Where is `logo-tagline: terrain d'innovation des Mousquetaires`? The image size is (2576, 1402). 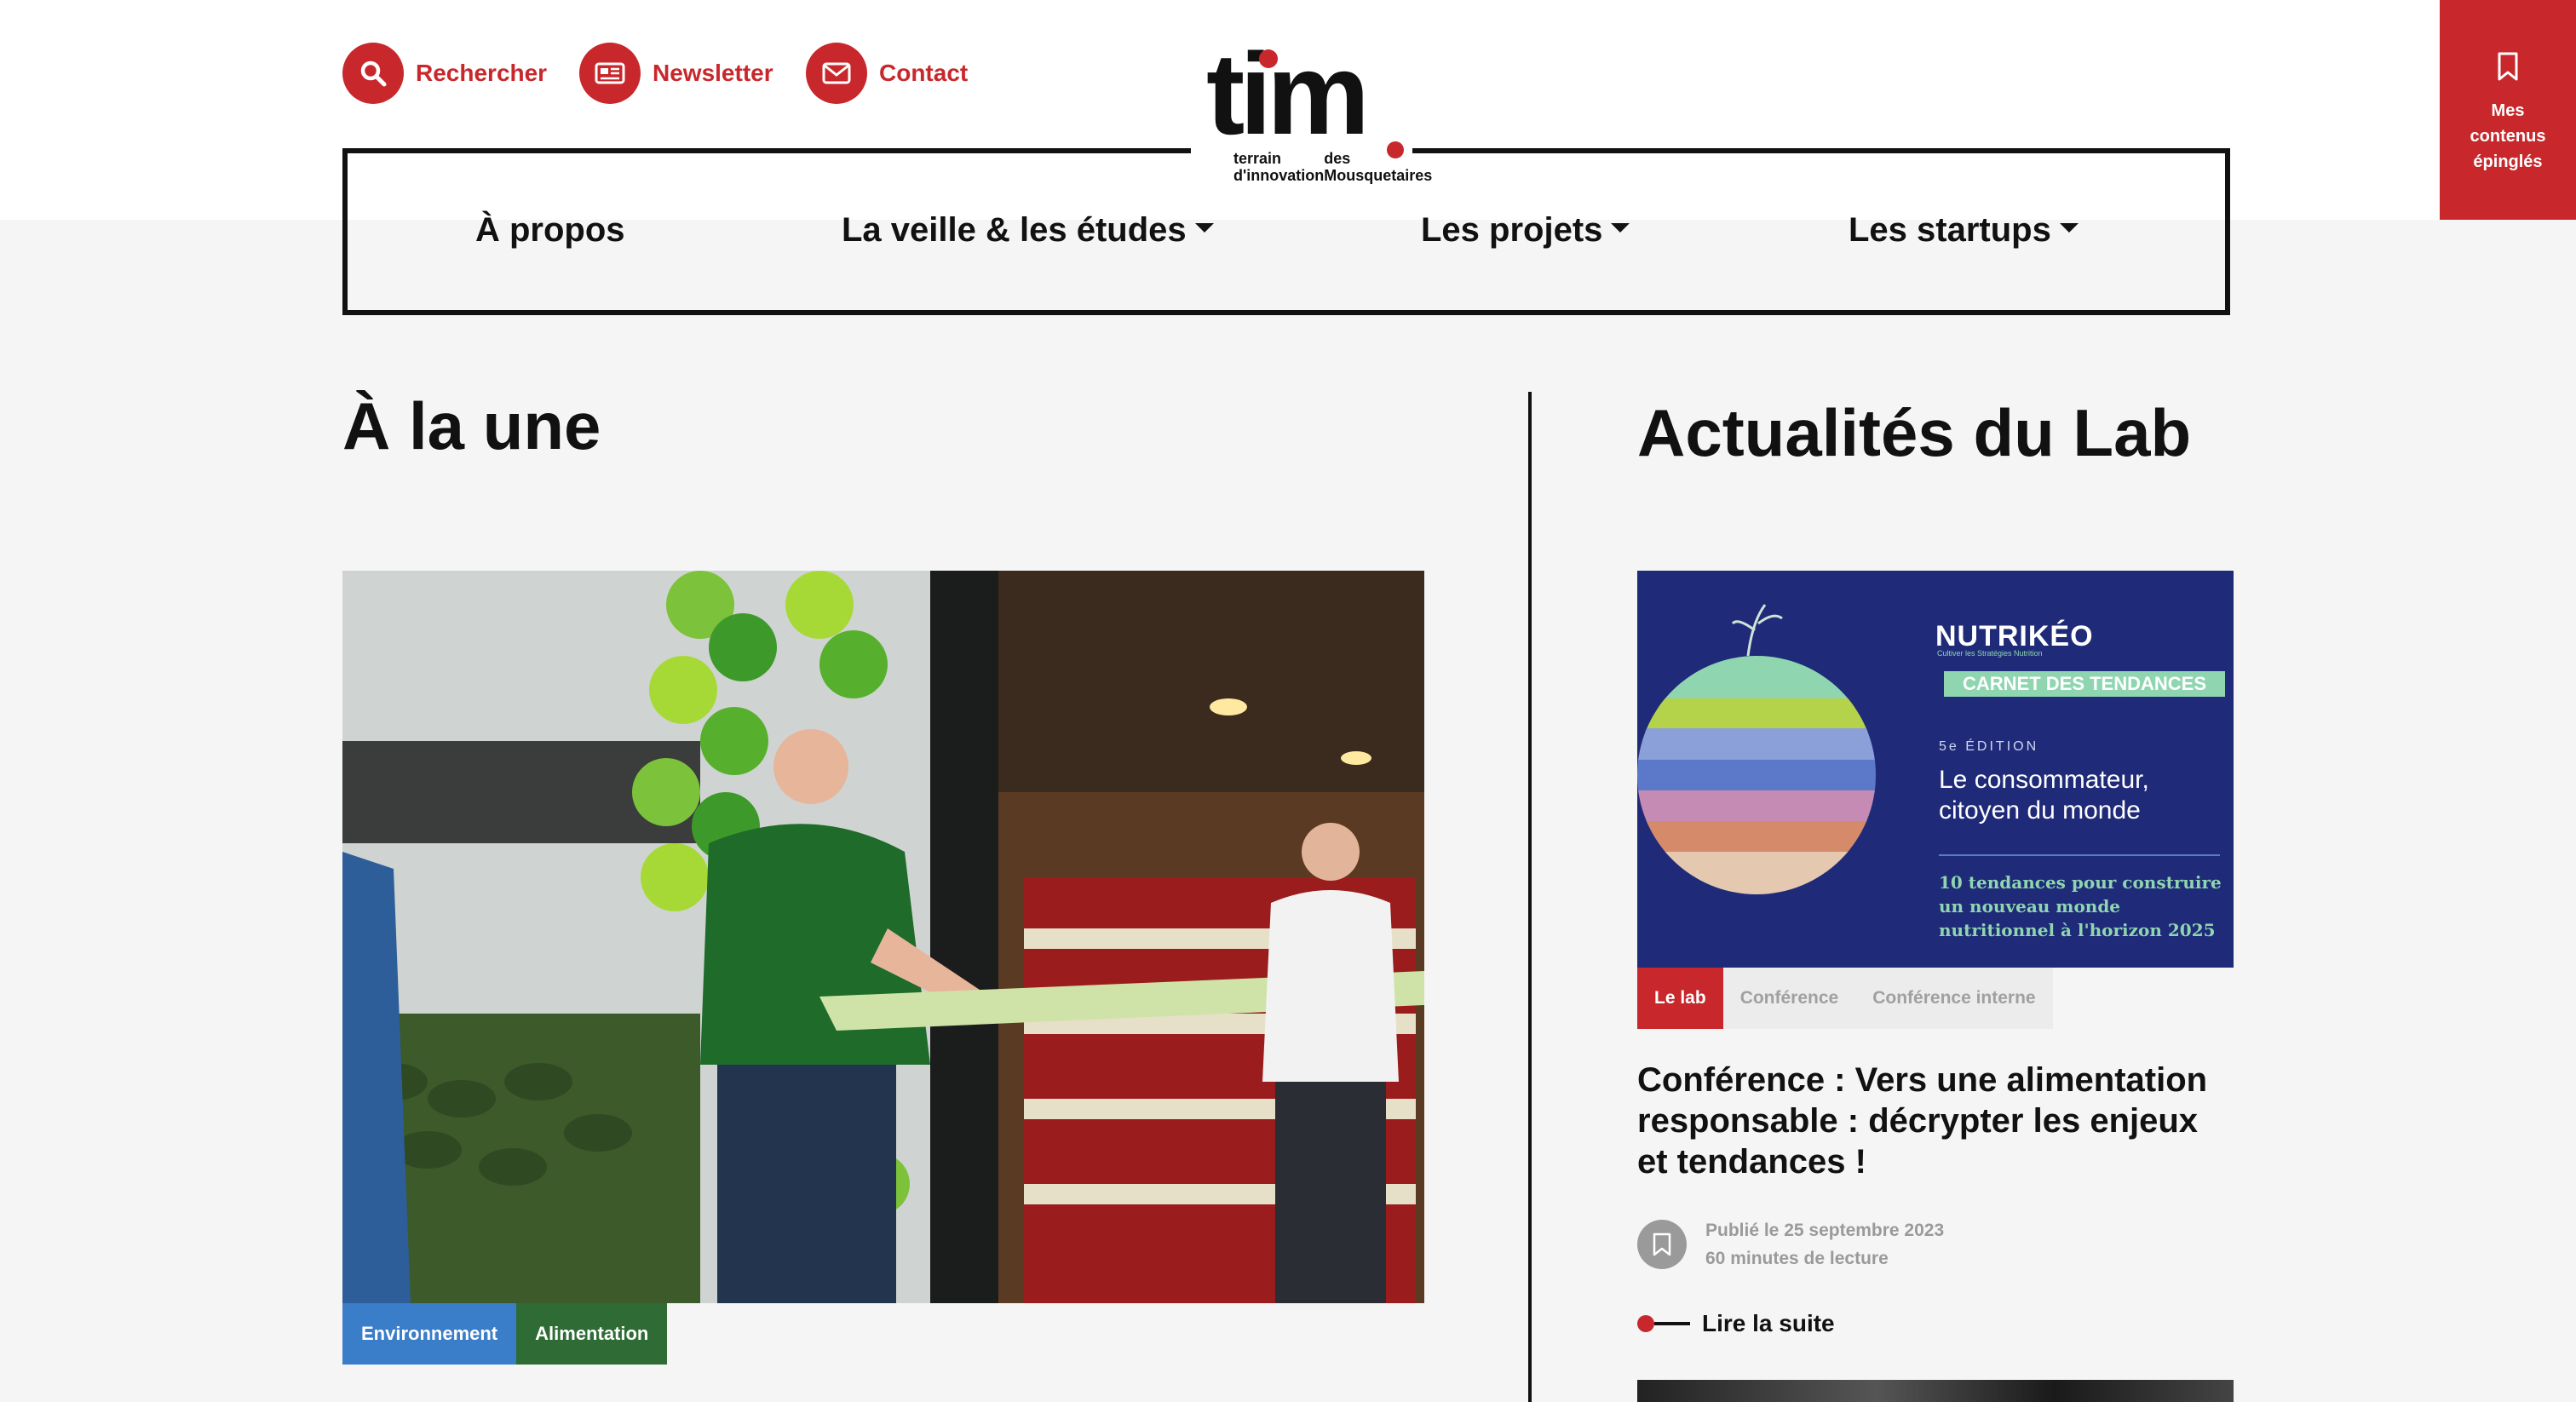
logo-tagline: terrain d'innovation des Mousquetaires is located at coordinates (1333, 167).